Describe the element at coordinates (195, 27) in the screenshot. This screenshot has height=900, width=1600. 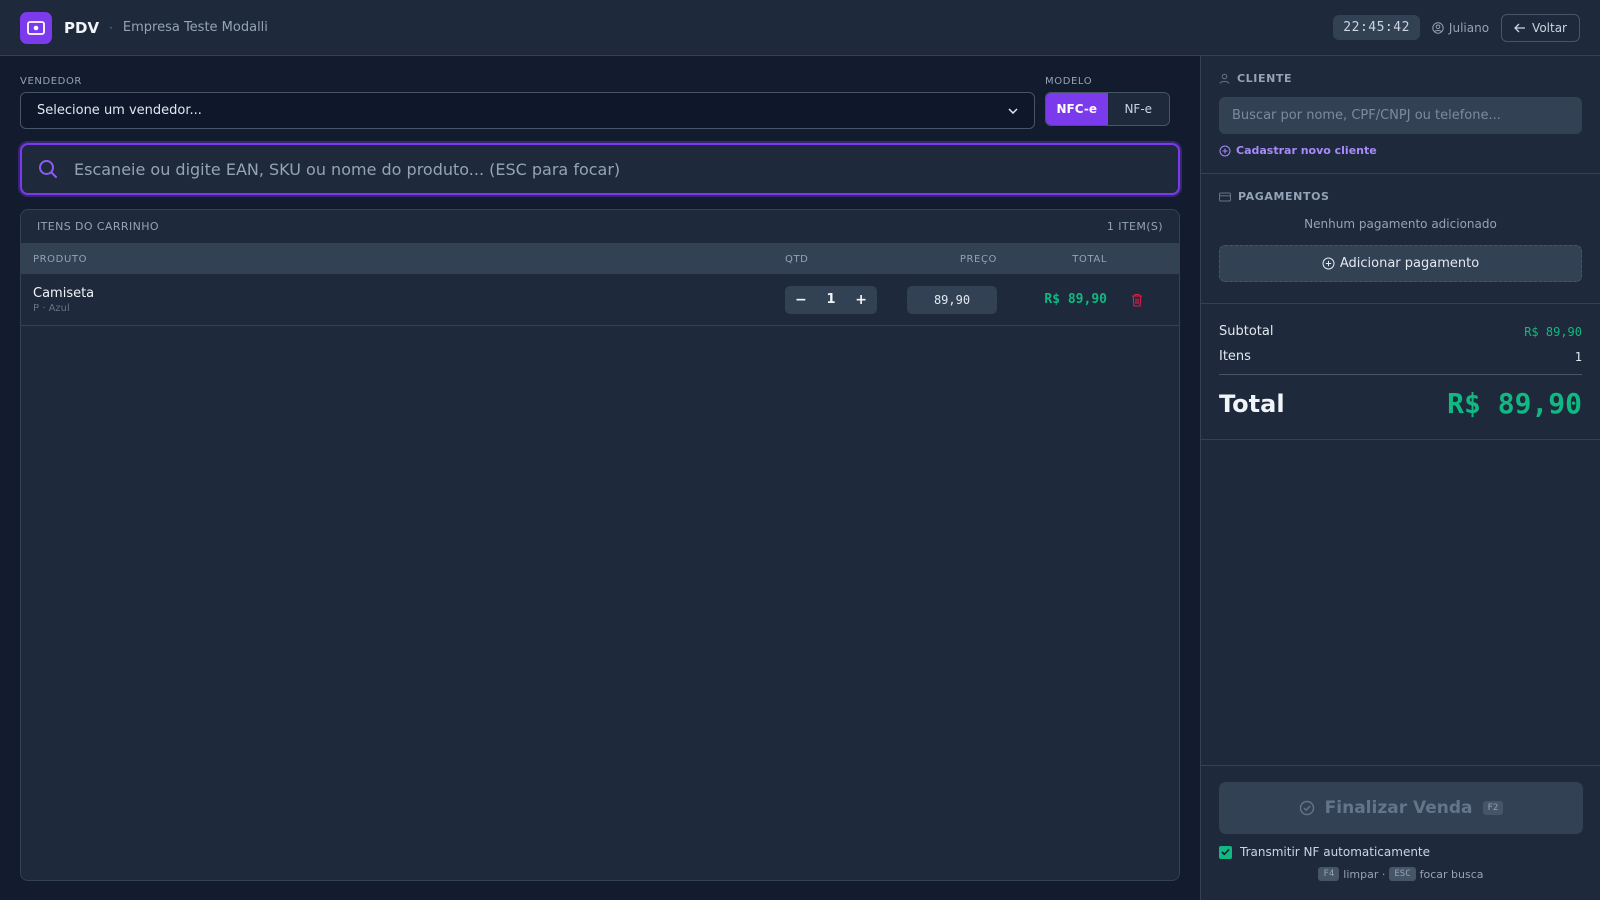
I see `company-name: Empresa Teste Modalli` at that location.